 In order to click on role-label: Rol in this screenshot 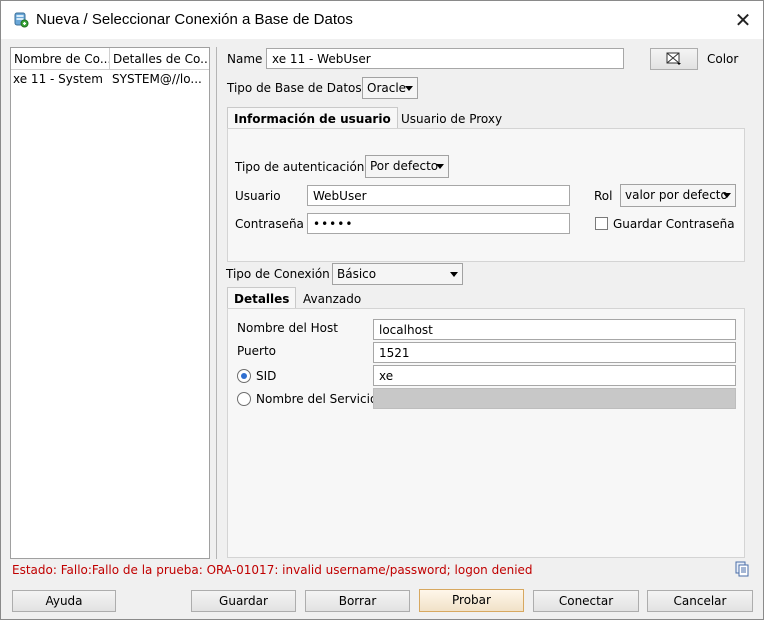, I will do `click(603, 196)`.